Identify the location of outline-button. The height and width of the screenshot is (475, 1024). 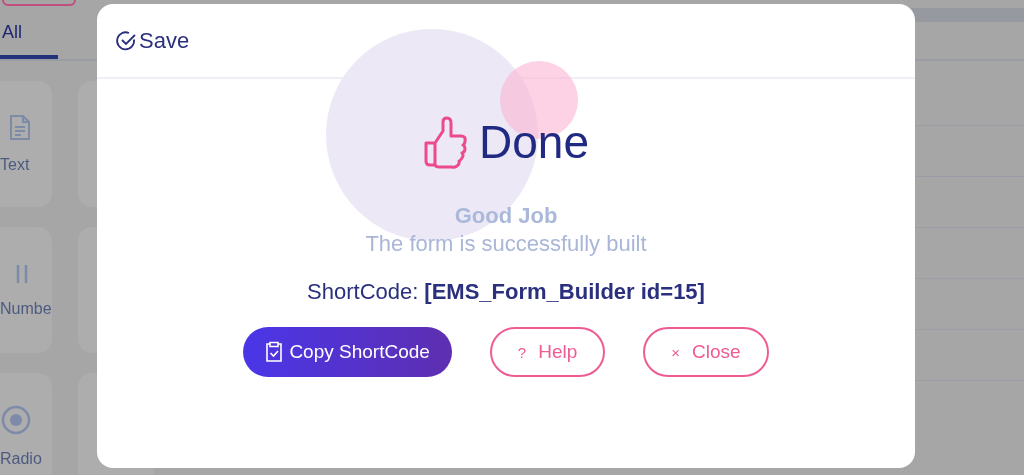
(39, 3).